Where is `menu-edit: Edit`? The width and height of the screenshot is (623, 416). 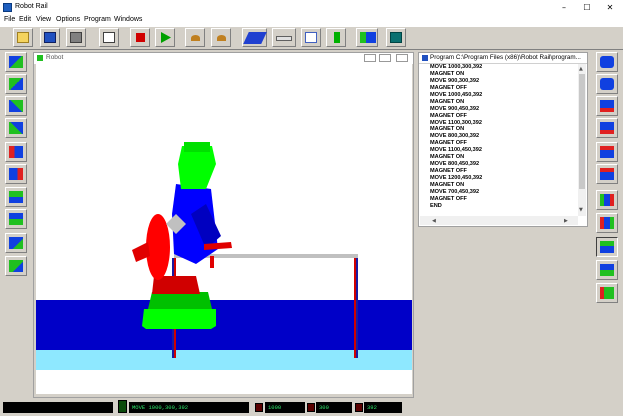
menu-edit: Edit is located at coordinates (25, 19).